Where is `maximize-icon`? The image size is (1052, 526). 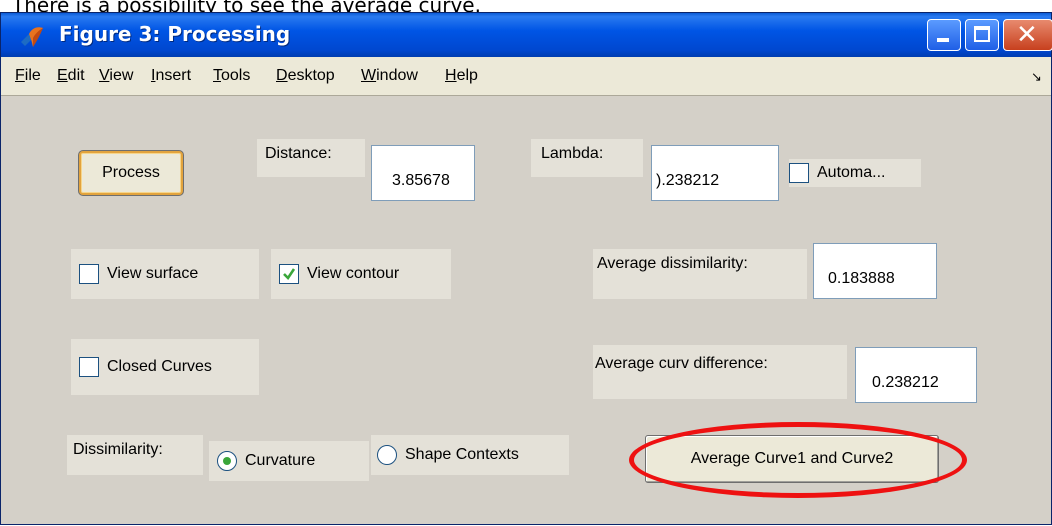 maximize-icon is located at coordinates (982, 34).